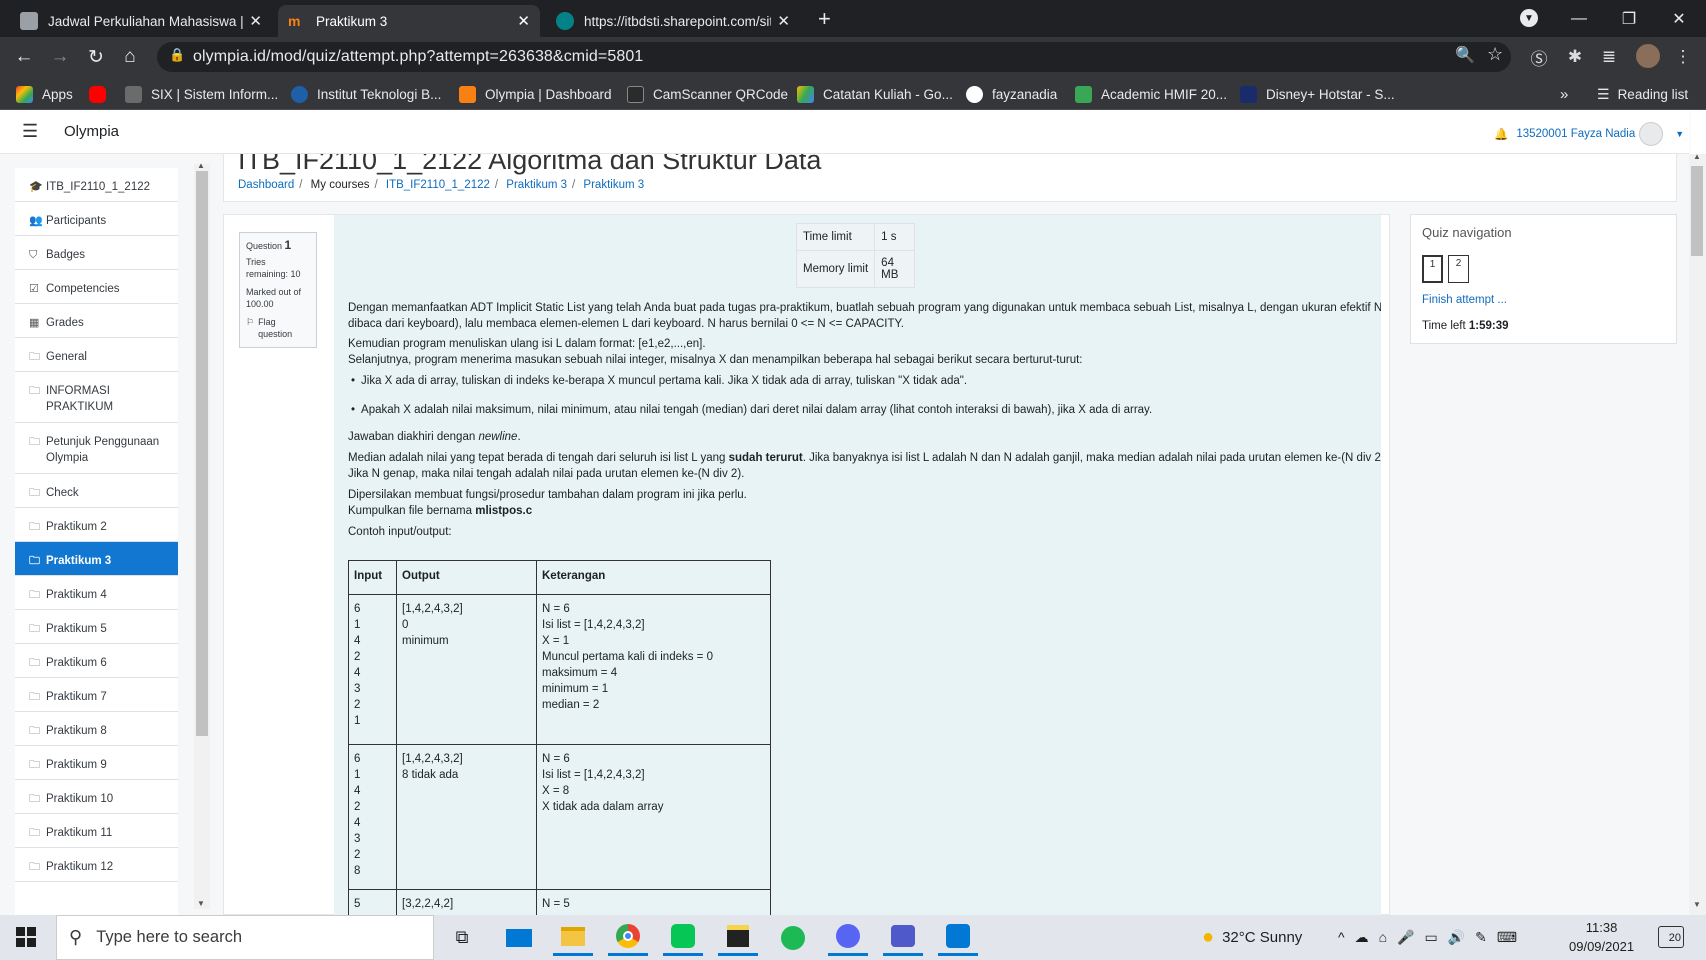 The width and height of the screenshot is (1706, 960). What do you see at coordinates (855, 255) in the screenshot?
I see `limits-table: Time limit 1 s Memory limit 64 MB` at bounding box center [855, 255].